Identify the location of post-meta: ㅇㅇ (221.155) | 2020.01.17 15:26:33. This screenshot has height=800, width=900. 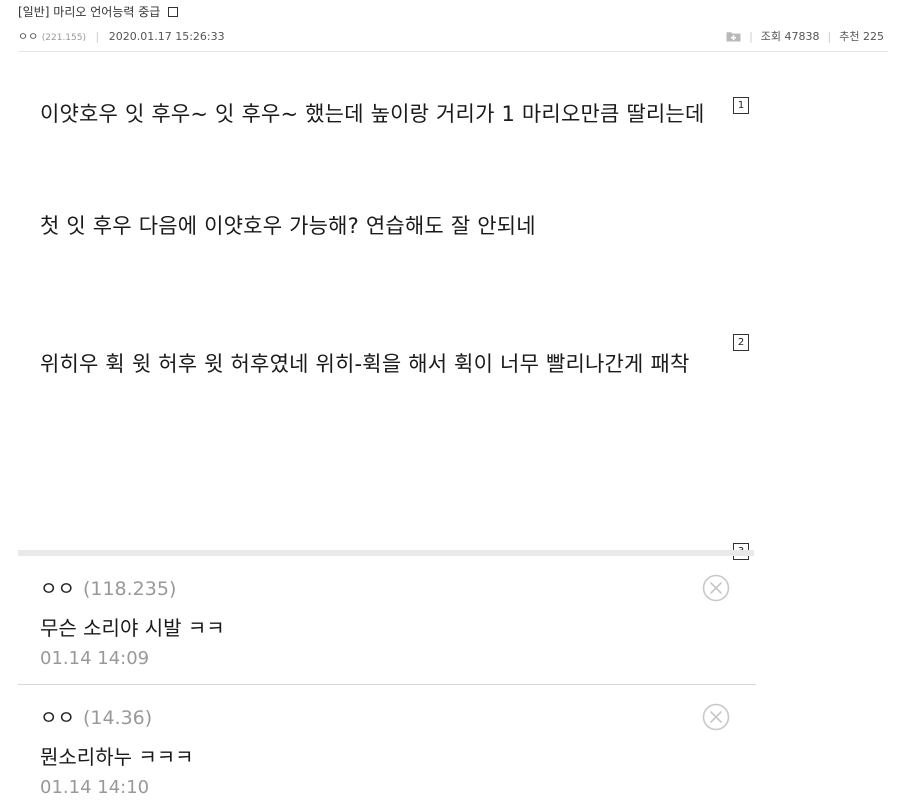
(121, 36).